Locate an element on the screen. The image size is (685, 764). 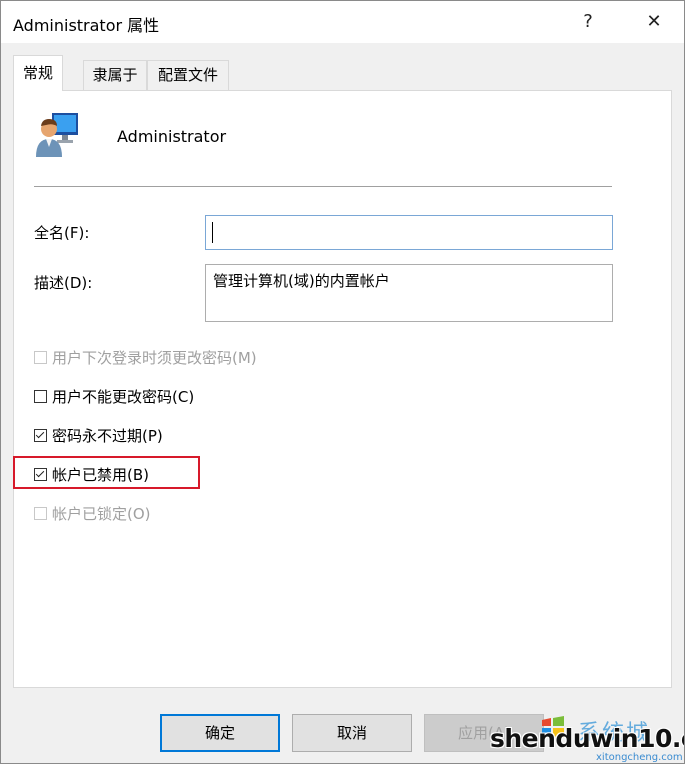
separator is located at coordinates (323, 187).